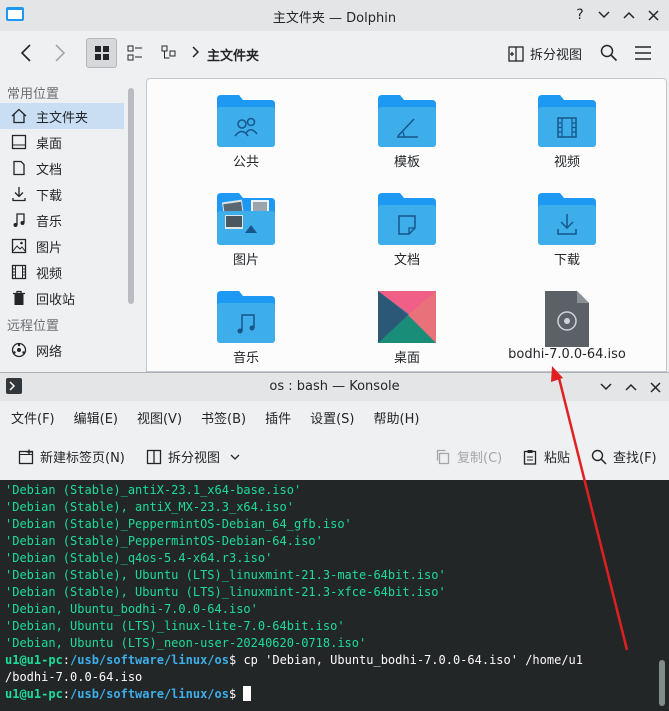 This screenshot has height=711, width=669. I want to click on folder-templates-icon, so click(407, 121).